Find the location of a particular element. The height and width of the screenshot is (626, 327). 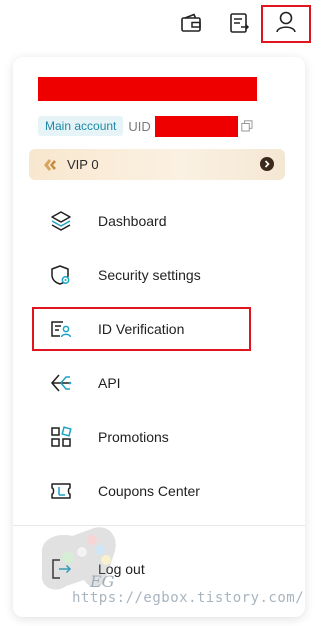

vip-label: VIP 0 is located at coordinates (83, 164).